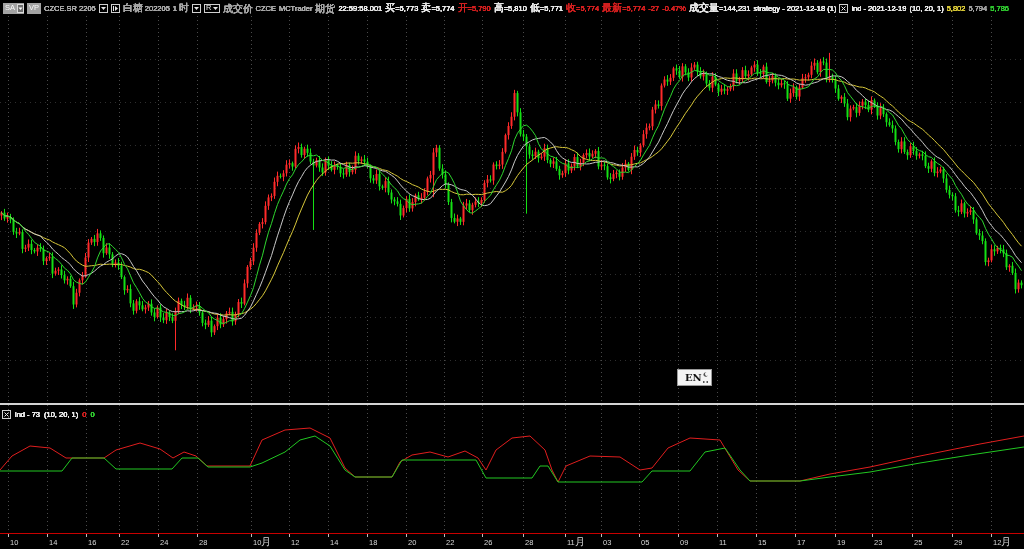 The image size is (1024, 549). I want to click on step-button, so click(115, 8).